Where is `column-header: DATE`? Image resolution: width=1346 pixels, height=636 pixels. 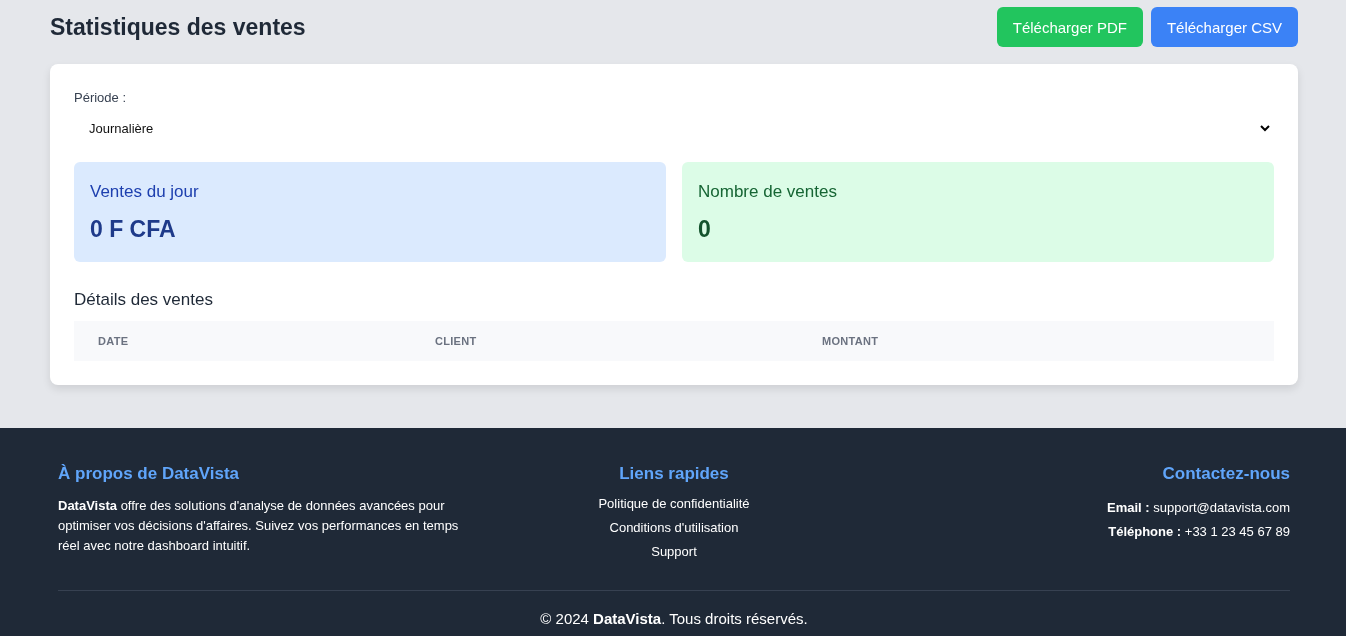 column-header: DATE is located at coordinates (114, 341).